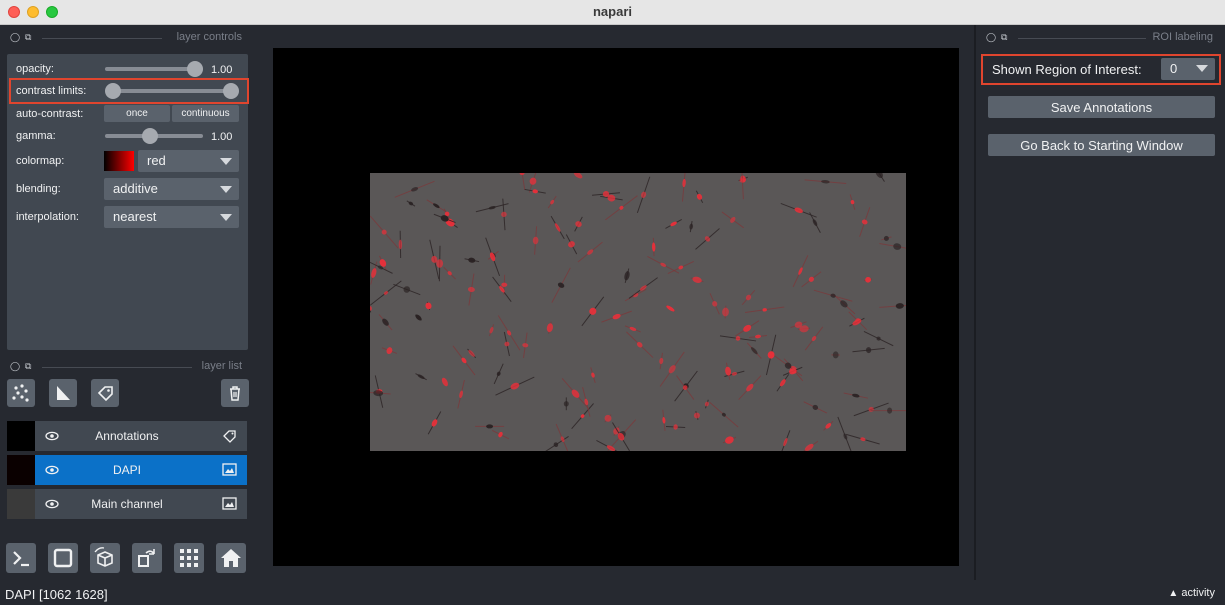 The image size is (1225, 605). Describe the element at coordinates (1101, 107) in the screenshot. I see `save-annotations-button: Save Annotations` at that location.